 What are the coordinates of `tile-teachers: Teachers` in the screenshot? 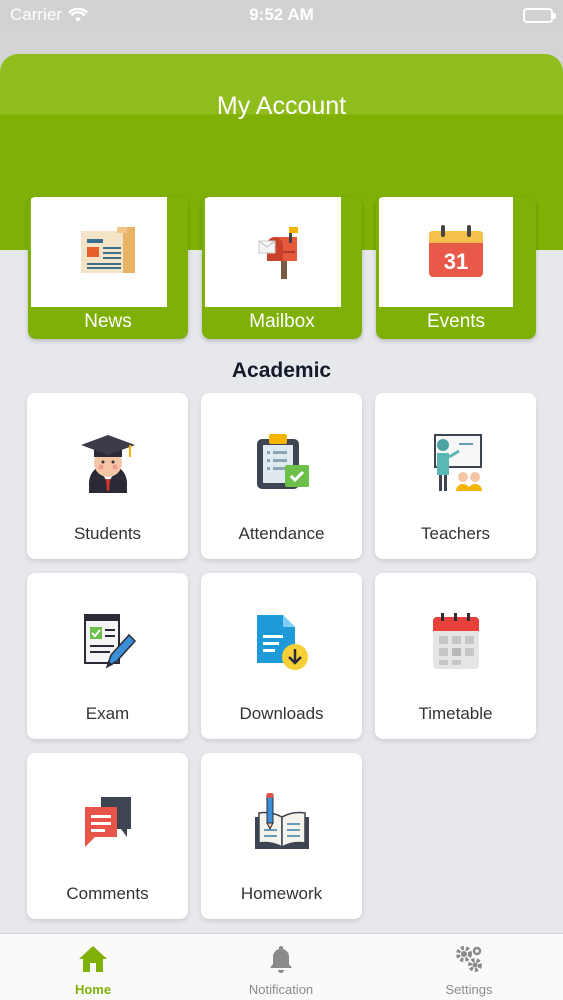 It's located at (455, 476).